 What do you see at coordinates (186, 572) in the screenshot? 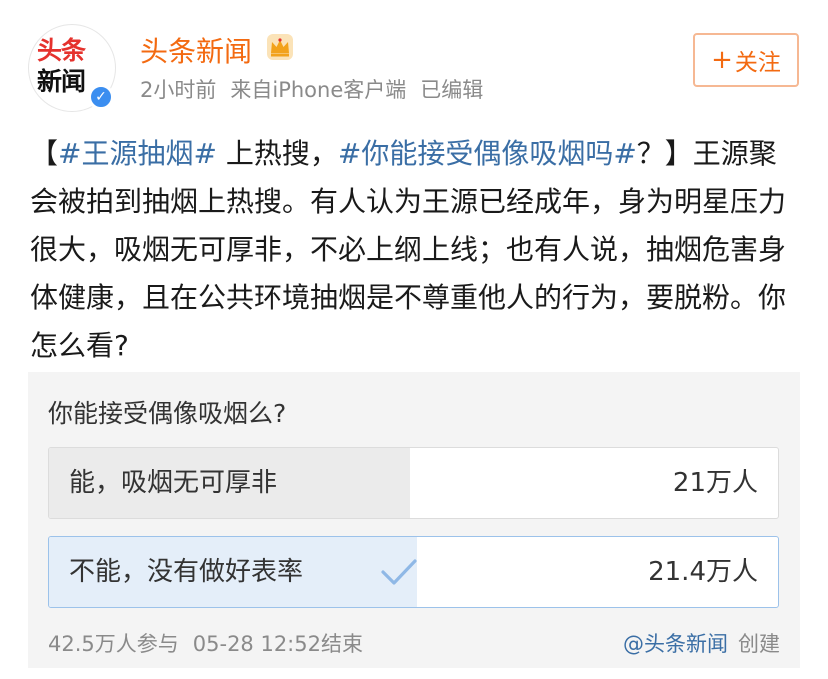
I see `poll-option-label: 不能，没有做好表率` at bounding box center [186, 572].